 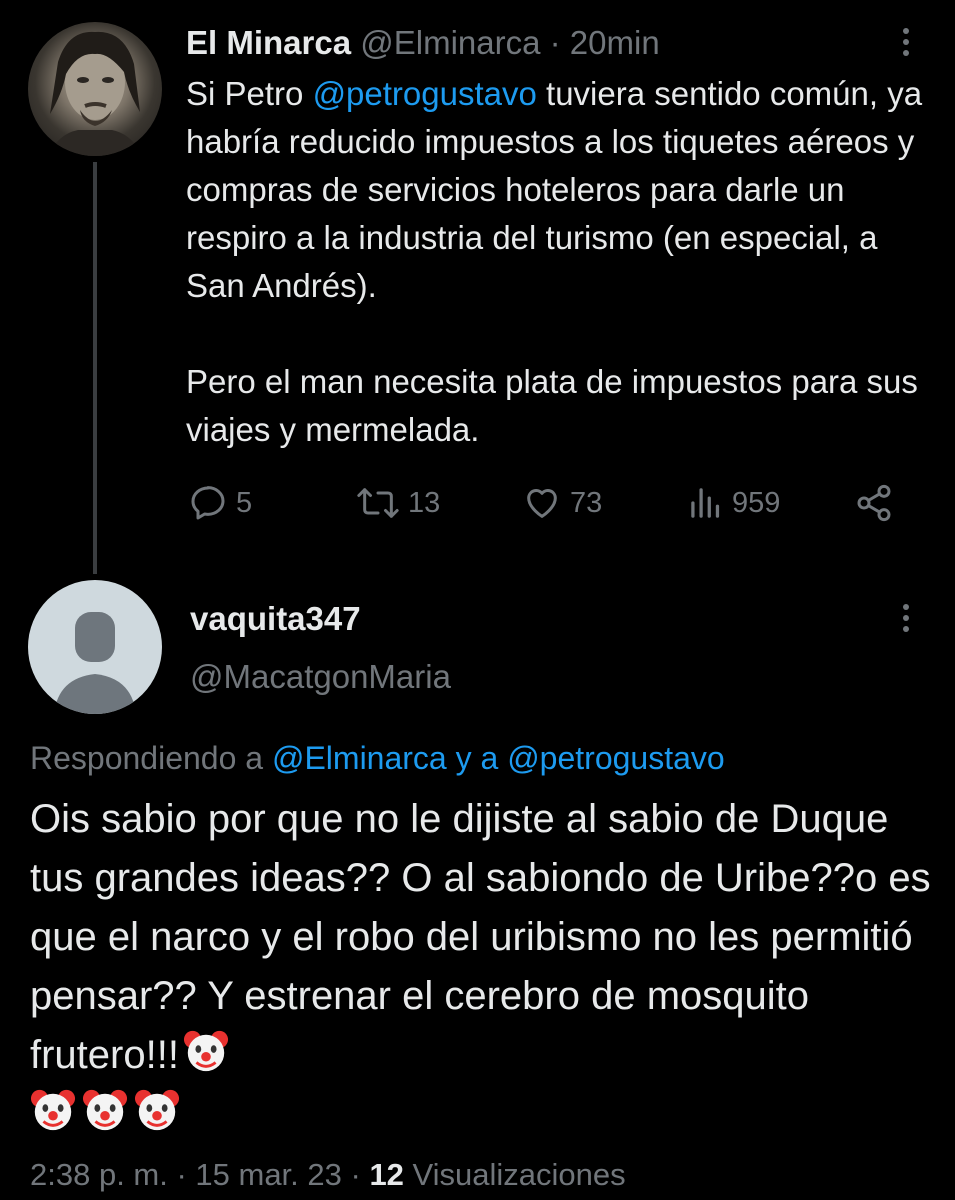 What do you see at coordinates (562, 503) in the screenshot?
I see `like-button: 73` at bounding box center [562, 503].